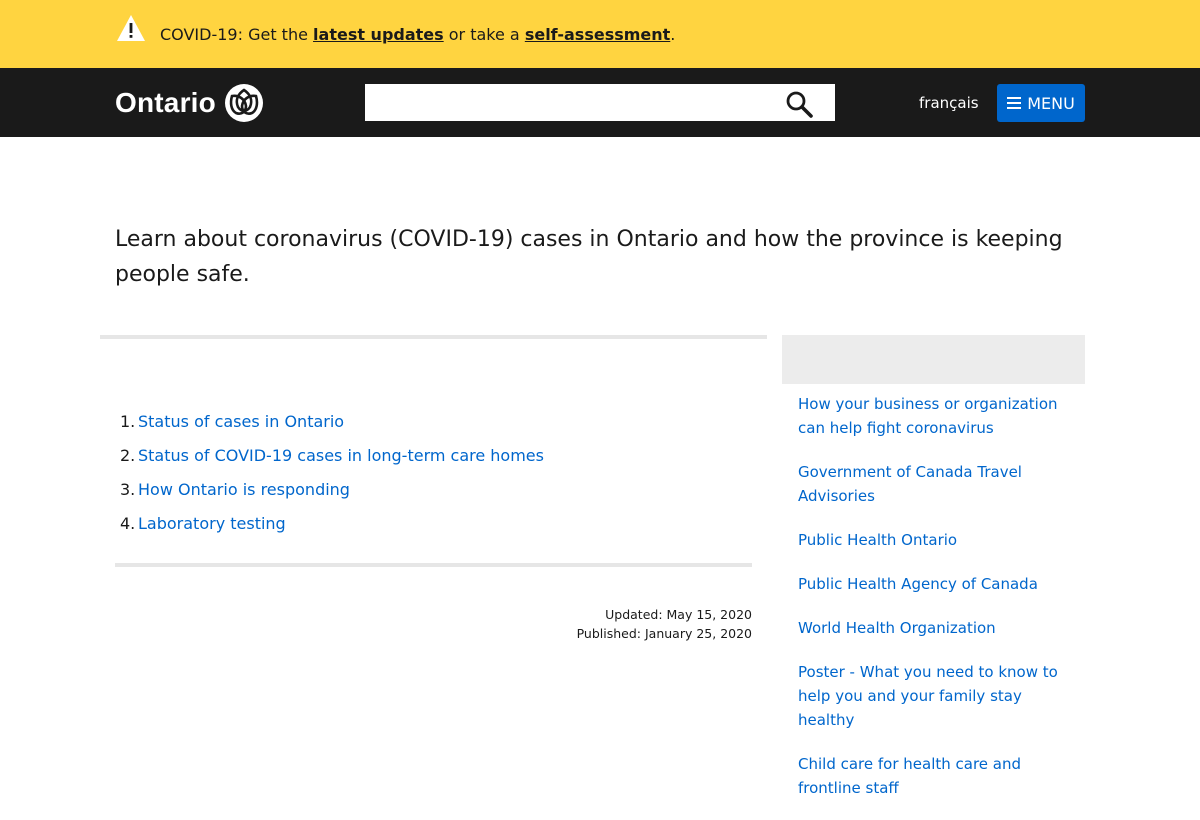 The image size is (1200, 820). I want to click on sidebar-link-who: World Health Organization, so click(897, 628).